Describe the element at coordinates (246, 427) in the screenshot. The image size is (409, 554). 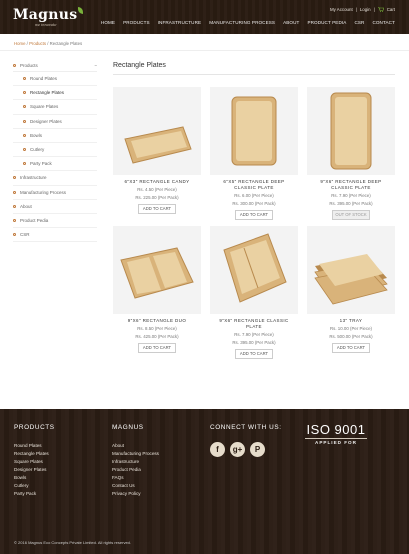
I see `footer-heading: CONNECT WITH US:` at that location.